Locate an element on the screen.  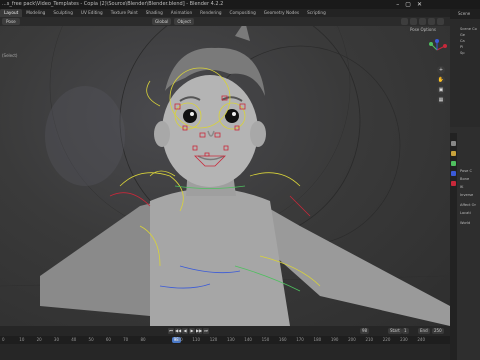
ruler-tick: 30 is located at coordinates (56, 339).